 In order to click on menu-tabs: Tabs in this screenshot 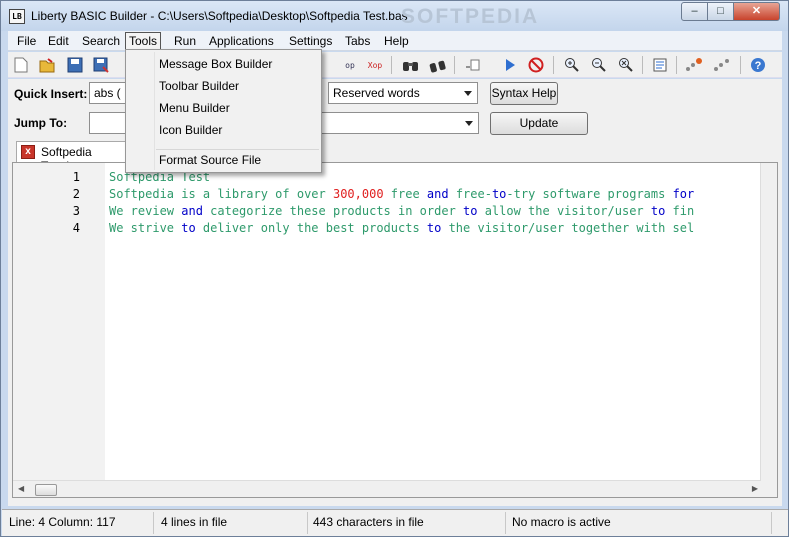, I will do `click(357, 41)`.